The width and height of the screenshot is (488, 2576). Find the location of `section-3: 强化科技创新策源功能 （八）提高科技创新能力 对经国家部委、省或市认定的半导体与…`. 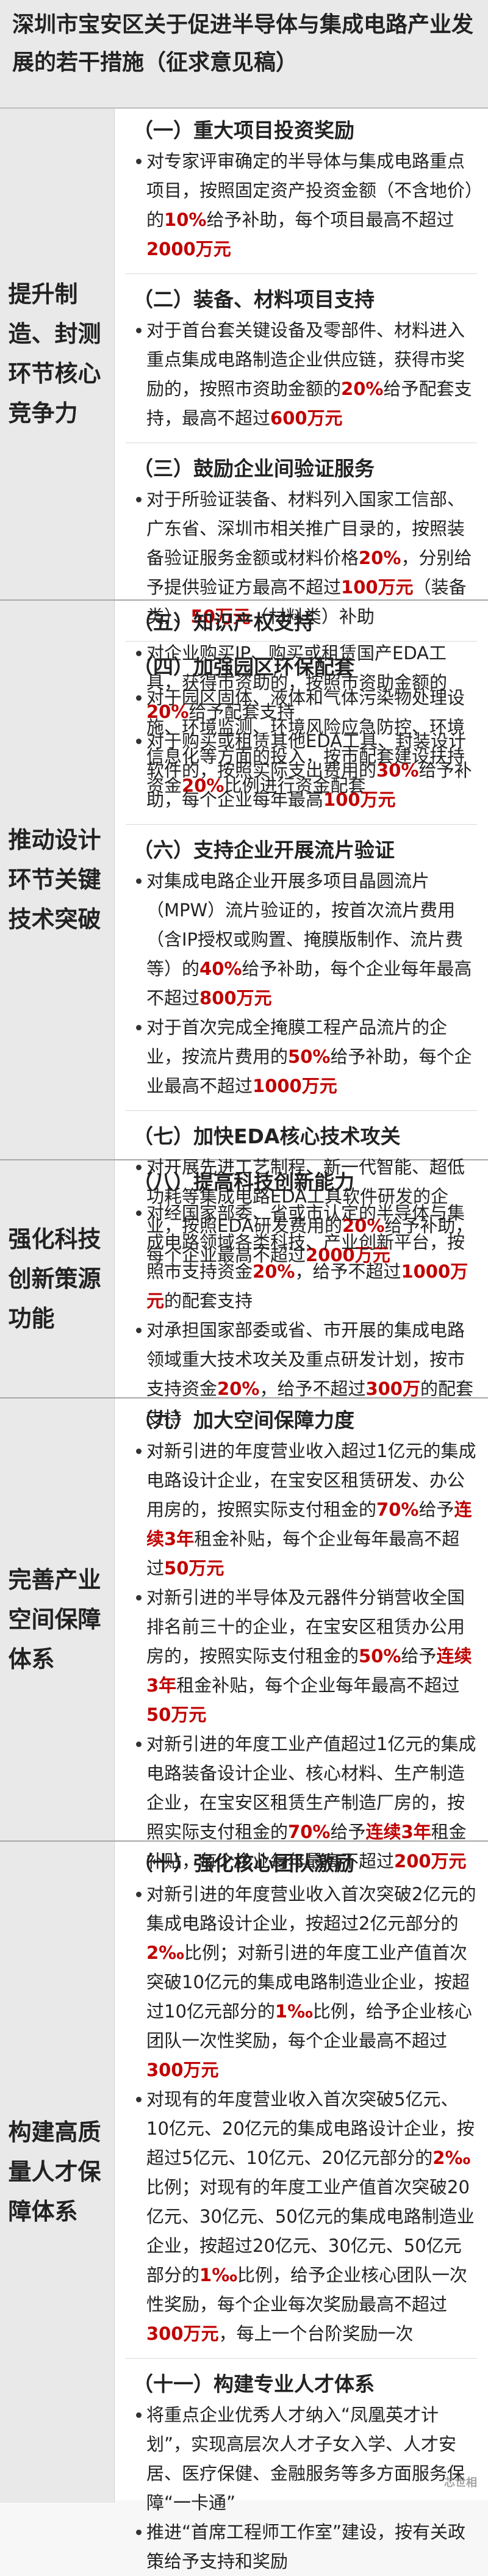

section-3: 强化科技创新策源功能 （八）提高科技创新能力 对经国家部委、省或市认定的半导体与… is located at coordinates (244, 1294).